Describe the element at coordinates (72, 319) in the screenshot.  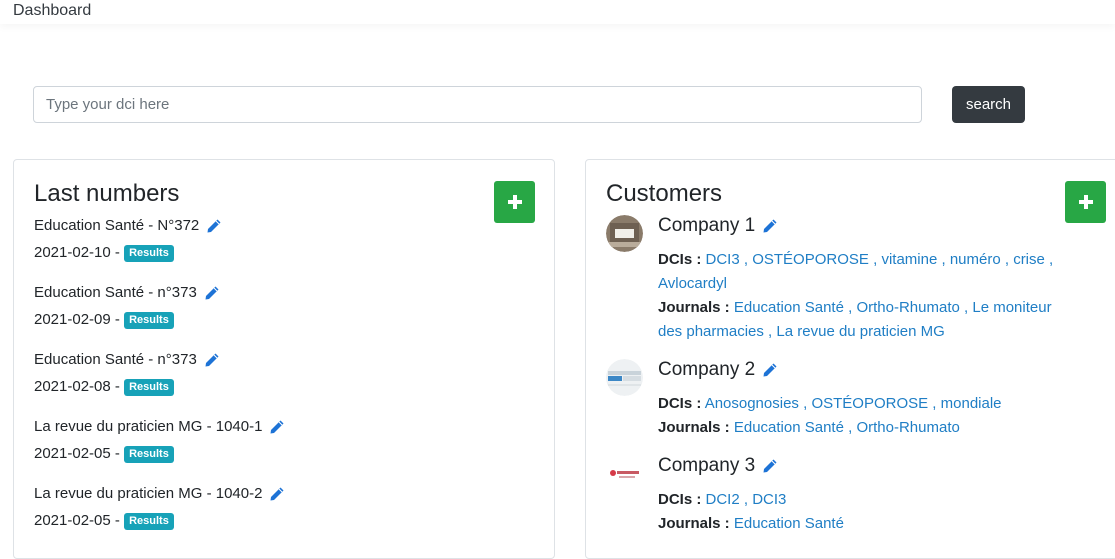
I see `number-date: 2021-02-09` at that location.